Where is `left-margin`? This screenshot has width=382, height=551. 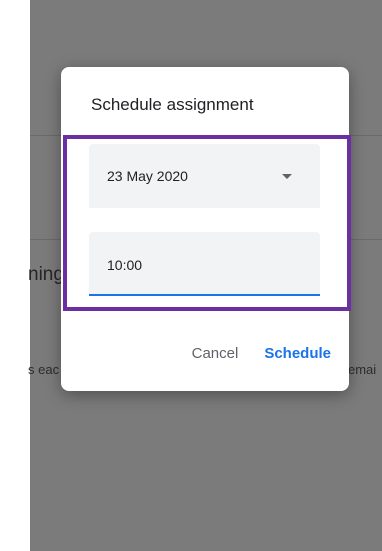
left-margin is located at coordinates (15, 275).